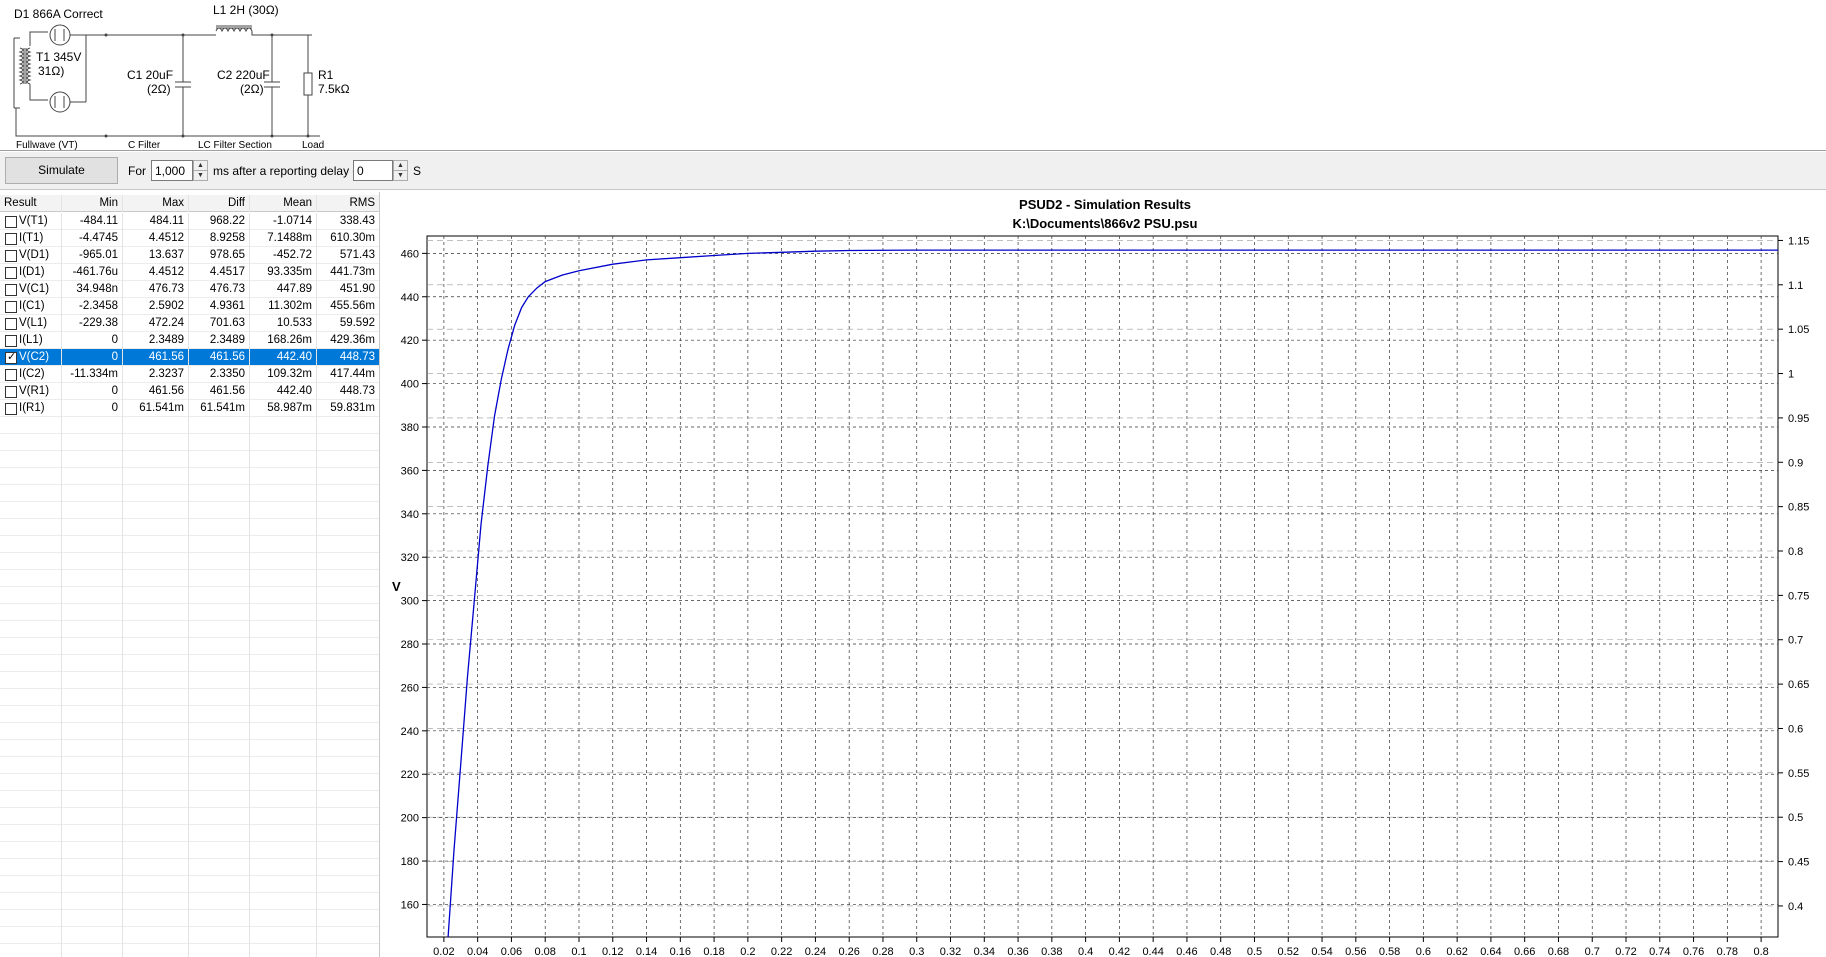 The image size is (1826, 957). What do you see at coordinates (283, 272) in the screenshot?
I see `result-mean: 93.335m` at bounding box center [283, 272].